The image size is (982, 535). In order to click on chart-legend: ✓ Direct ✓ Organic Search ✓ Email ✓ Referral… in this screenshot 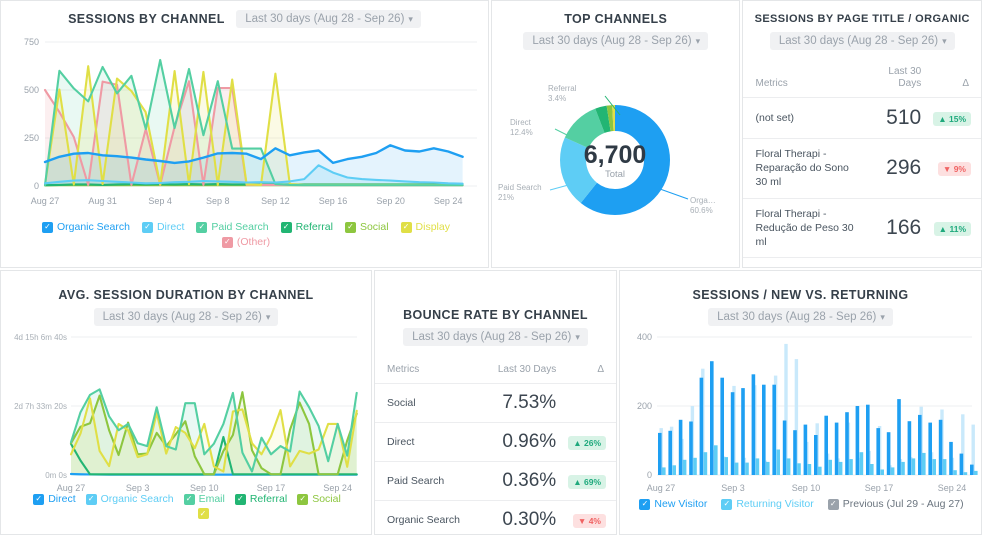, I will do `click(186, 506)`.